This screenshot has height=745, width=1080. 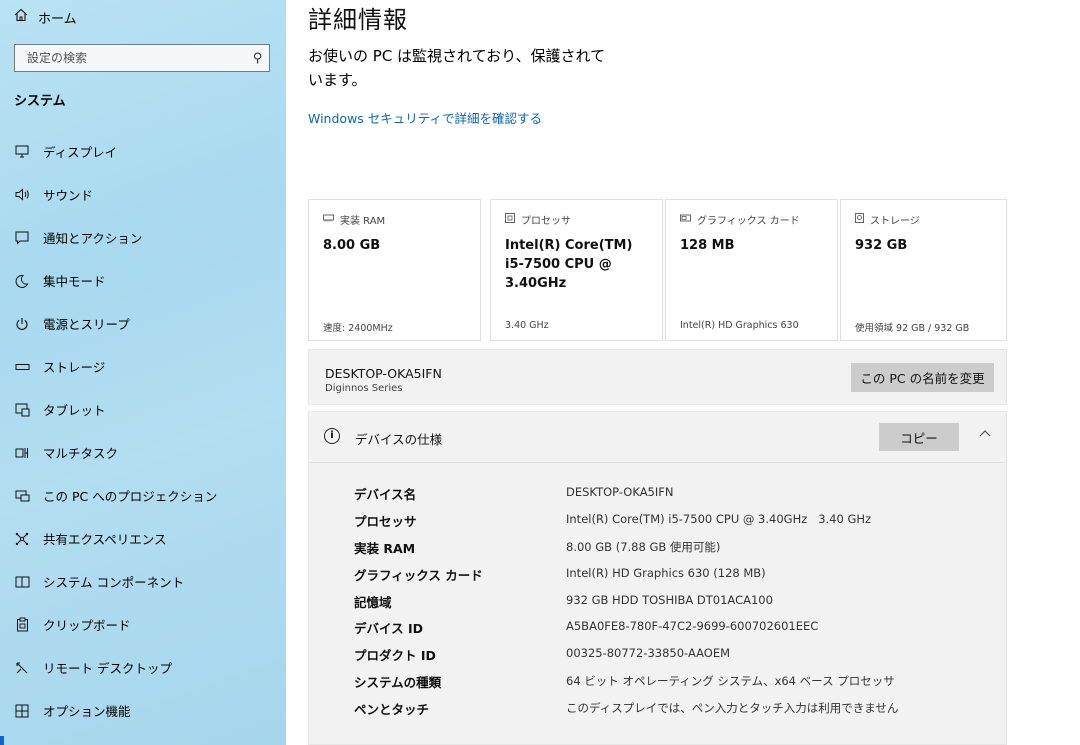 I want to click on sidebar-item-label: クリップボード, so click(x=87, y=625).